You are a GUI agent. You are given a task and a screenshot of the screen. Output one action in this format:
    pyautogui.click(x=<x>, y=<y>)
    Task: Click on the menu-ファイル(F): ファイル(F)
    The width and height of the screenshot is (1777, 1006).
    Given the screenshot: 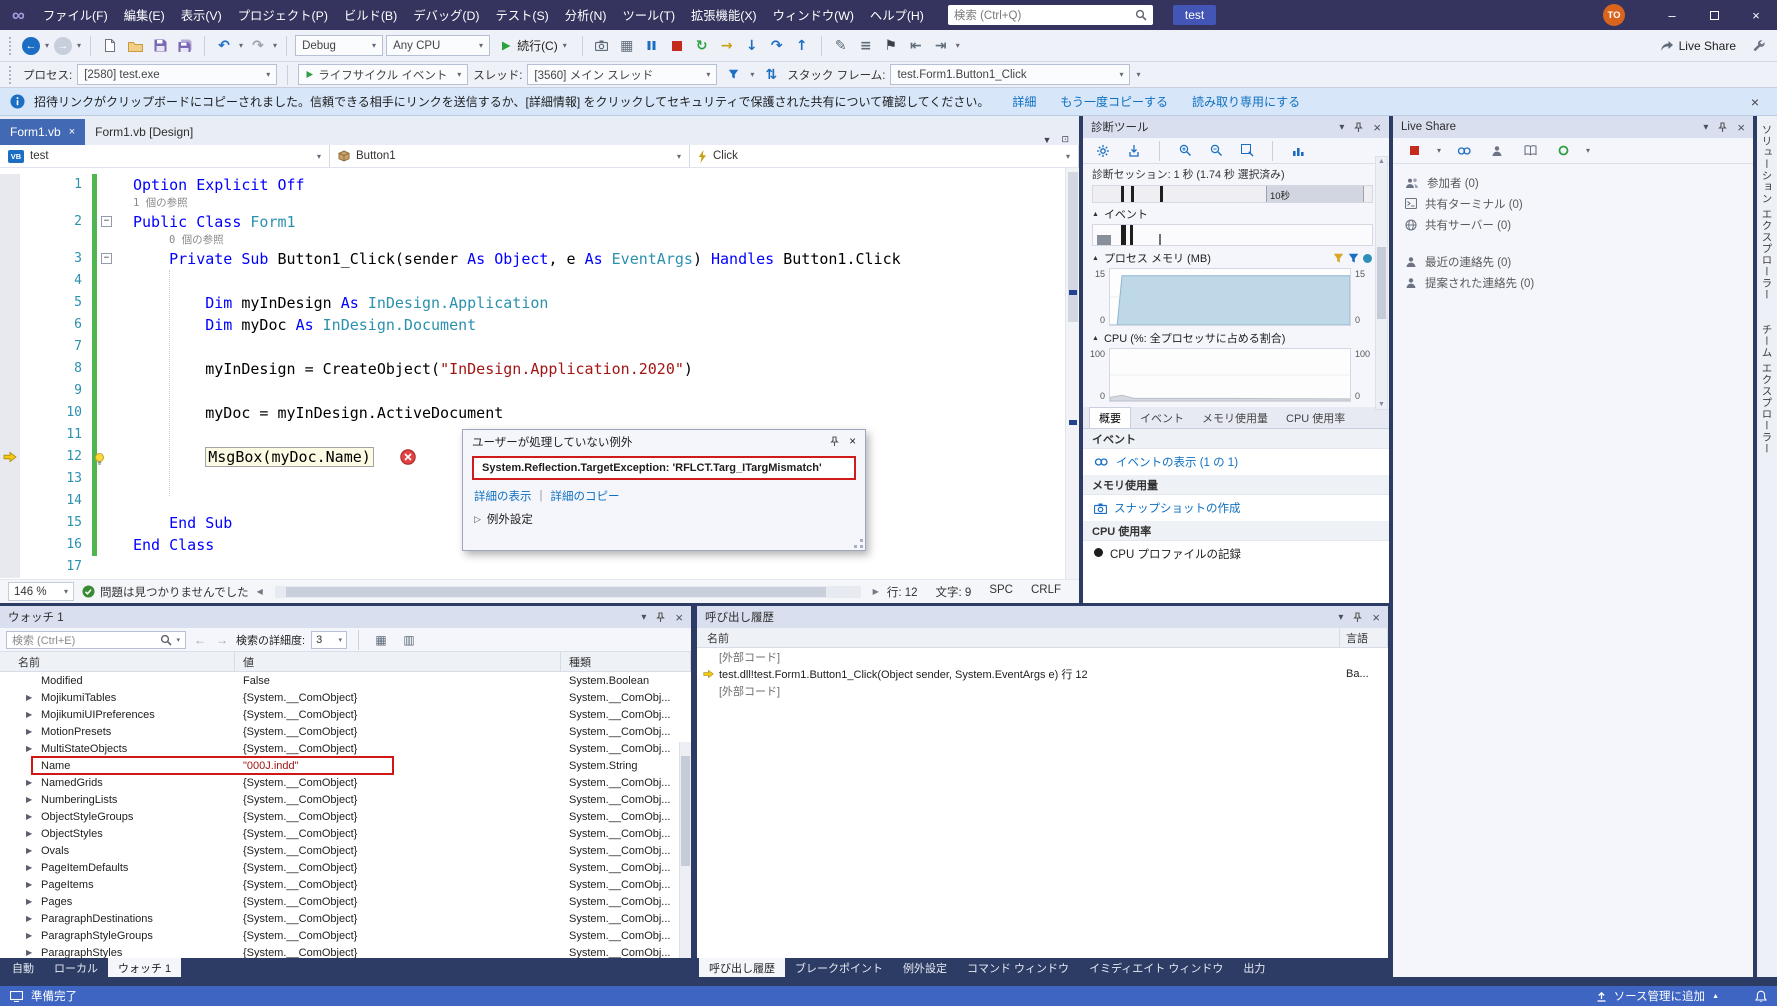 What is the action you would take?
    pyautogui.click(x=75, y=15)
    